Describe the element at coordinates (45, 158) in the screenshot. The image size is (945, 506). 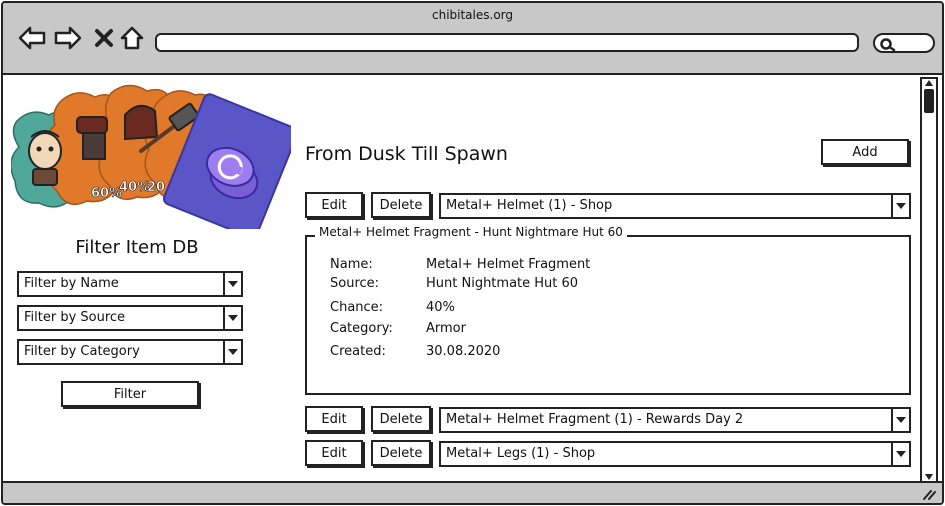
I see `chibi-character-icon` at that location.